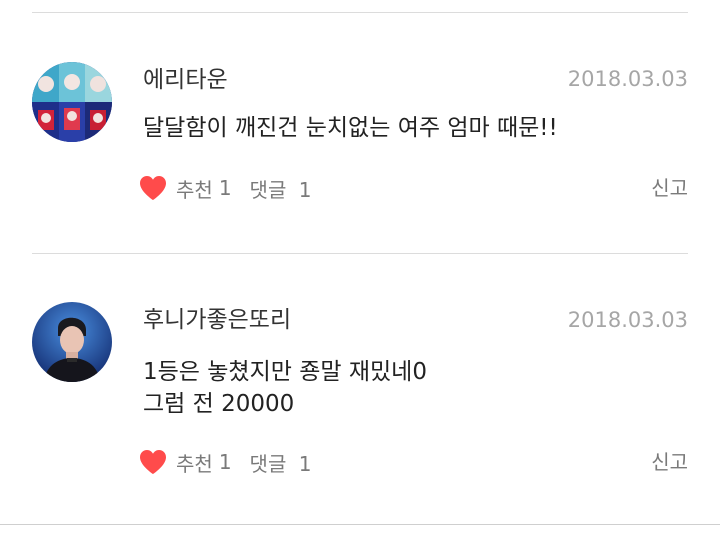 The image size is (720, 540). I want to click on username: 에리타운, so click(185, 80).